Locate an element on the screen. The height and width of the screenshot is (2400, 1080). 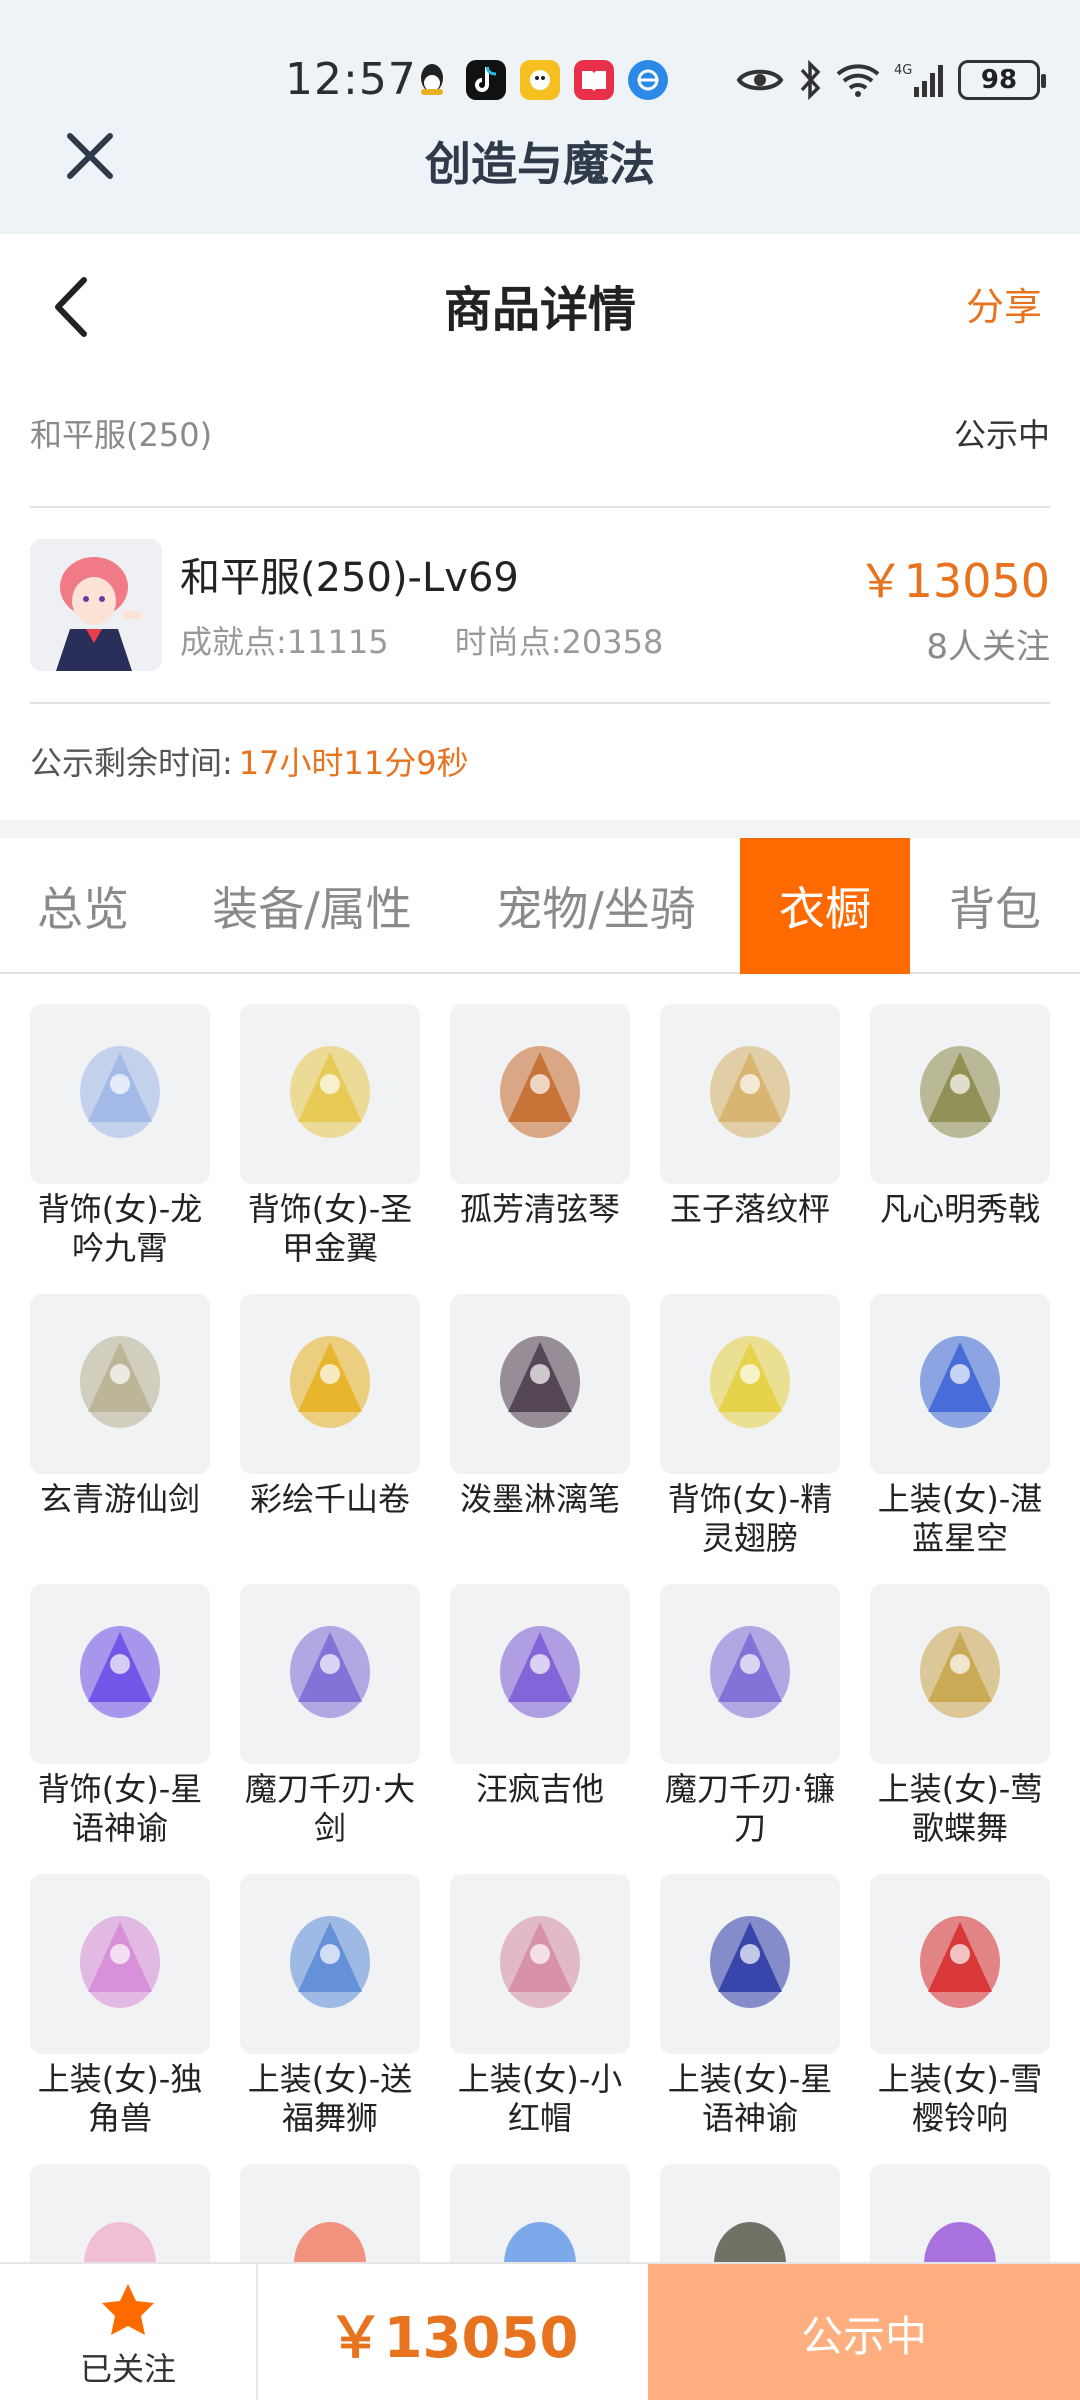
tab-wardrobe: 衣橱 is located at coordinates (825, 906).